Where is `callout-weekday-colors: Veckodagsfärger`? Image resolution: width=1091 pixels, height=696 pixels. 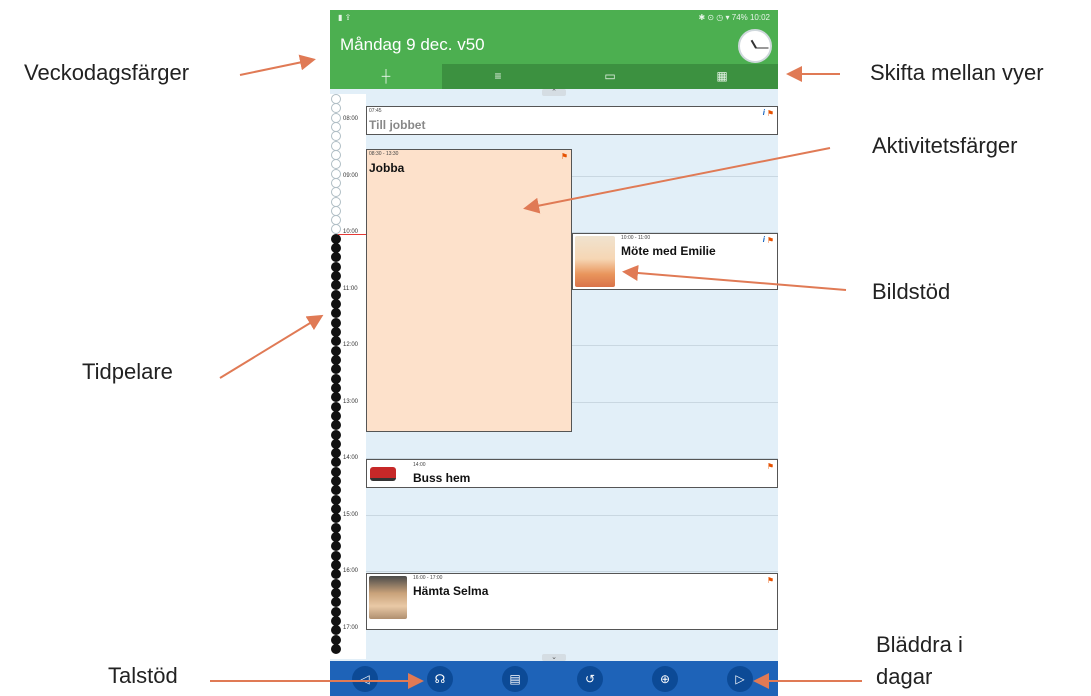 callout-weekday-colors: Veckodagsfärger is located at coordinates (107, 72).